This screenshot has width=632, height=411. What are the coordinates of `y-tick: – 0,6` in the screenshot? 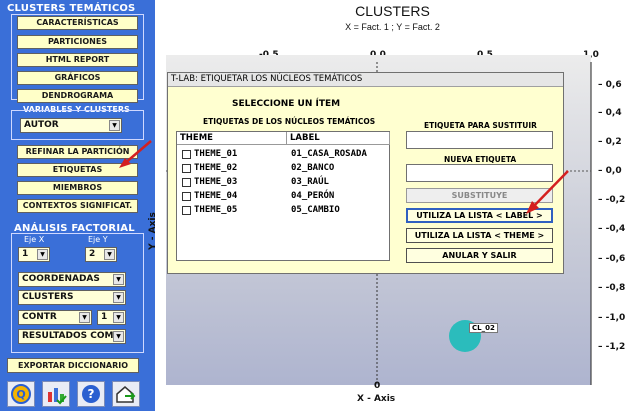 It's located at (610, 85).